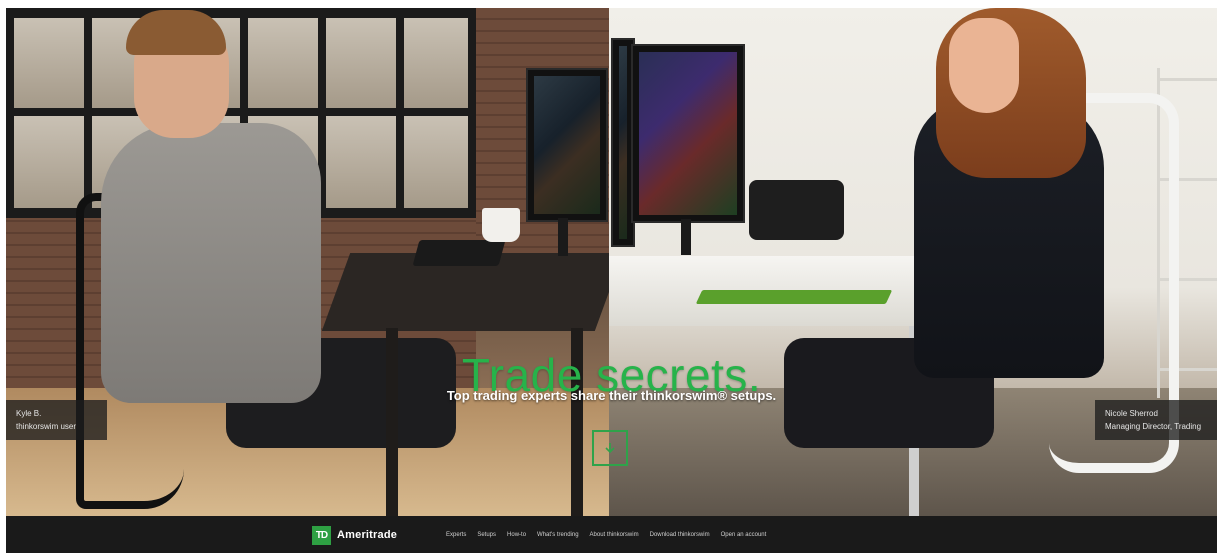 This screenshot has width=1217, height=553. Describe the element at coordinates (794, 297) in the screenshot. I see `green-notebook` at that location.